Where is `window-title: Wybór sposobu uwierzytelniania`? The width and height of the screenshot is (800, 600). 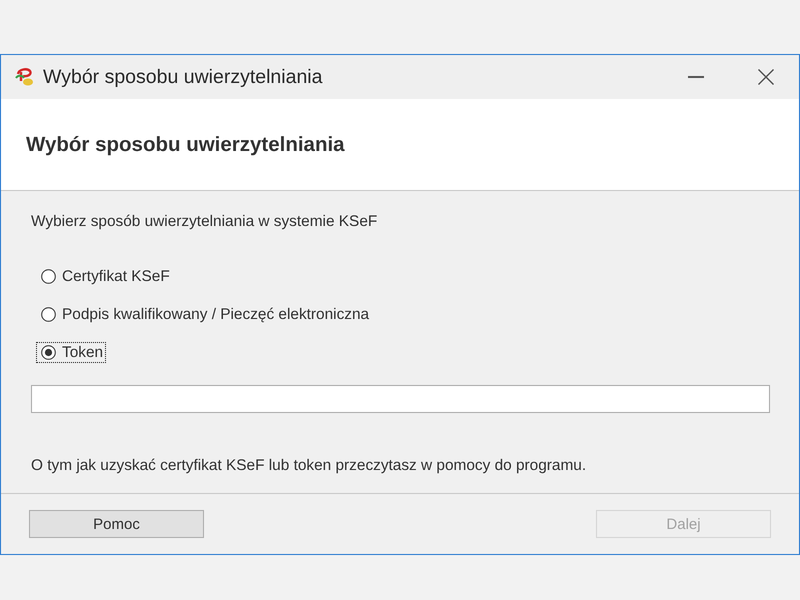
window-title: Wybór sposobu uwierzytelniania is located at coordinates (182, 77).